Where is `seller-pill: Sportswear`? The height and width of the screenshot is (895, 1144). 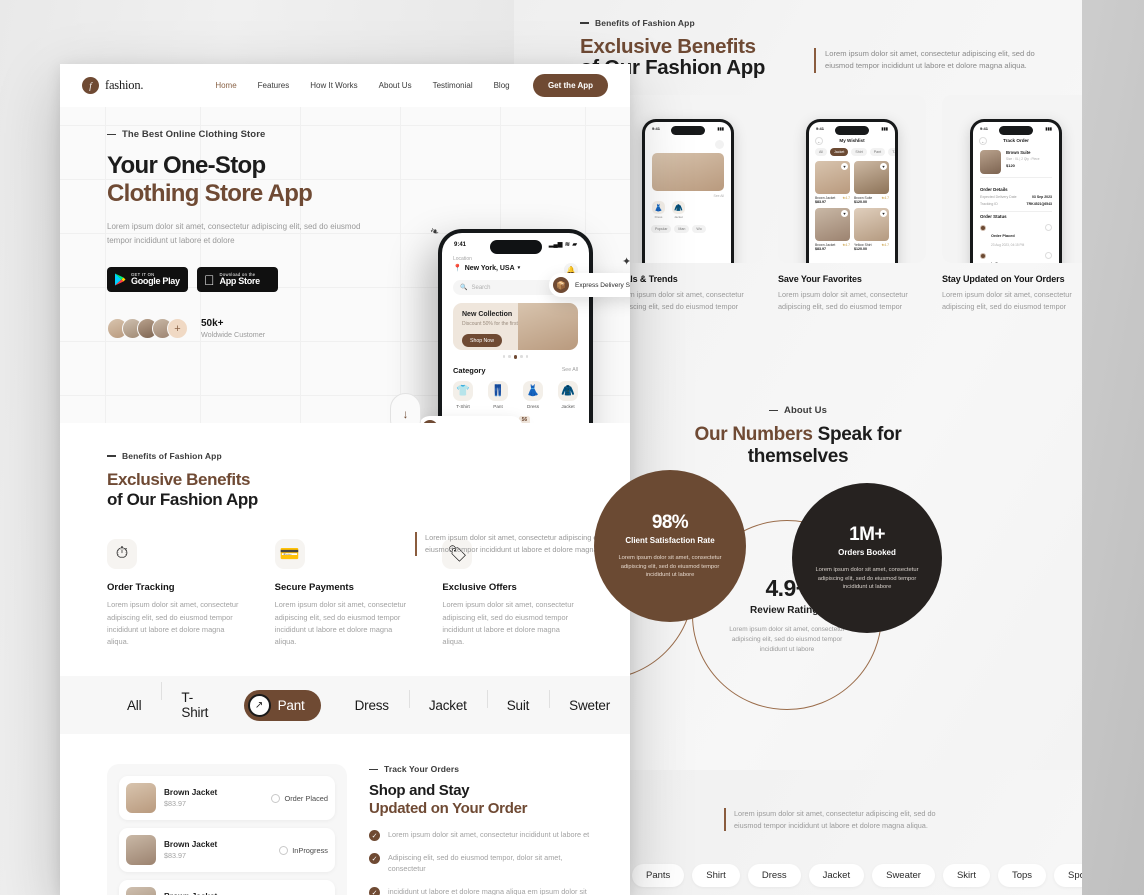 seller-pill: Sportswear is located at coordinates (1068, 875).